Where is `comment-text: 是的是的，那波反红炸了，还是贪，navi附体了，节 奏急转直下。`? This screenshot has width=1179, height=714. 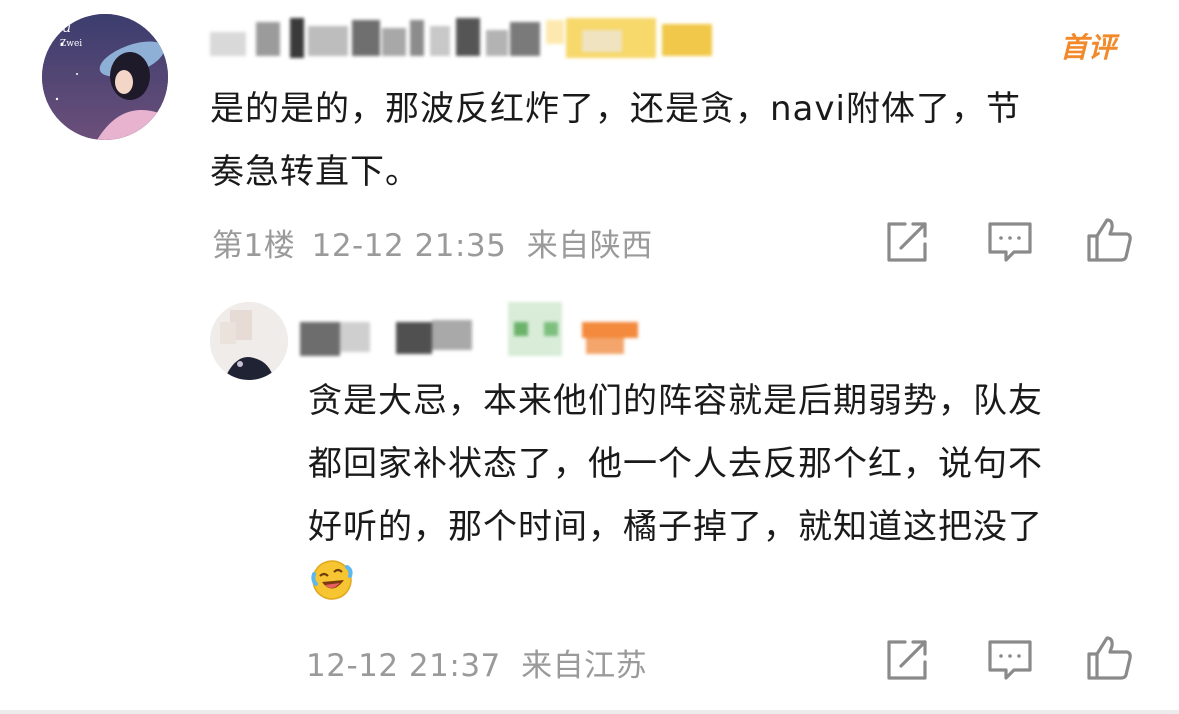
comment-text: 是的是的，那波反红炸了，还是贪，navi附体了，节 奏急转直下。 is located at coordinates (675, 141).